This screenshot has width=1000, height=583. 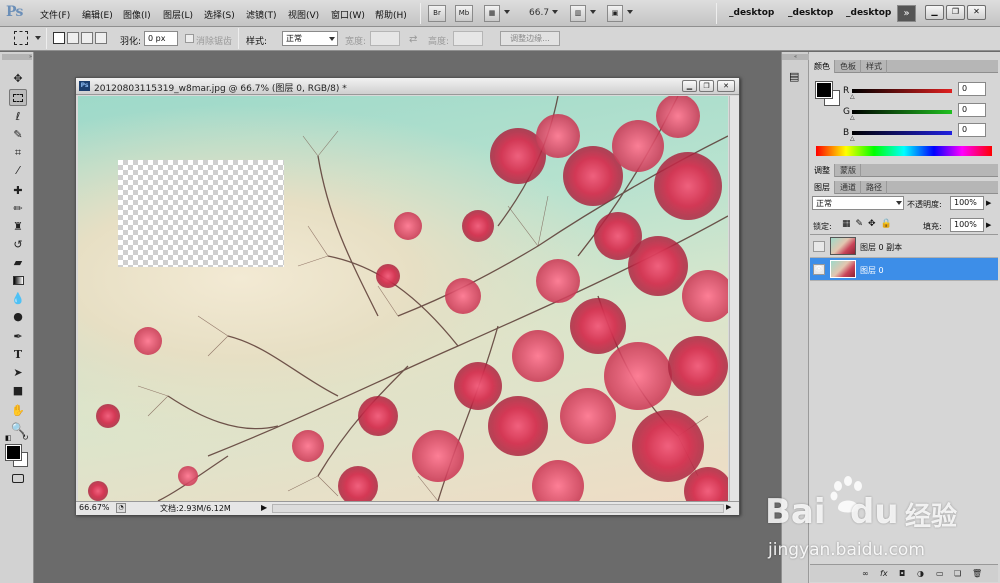 I want to click on hand-tool-icon: ✋, so click(x=18, y=410).